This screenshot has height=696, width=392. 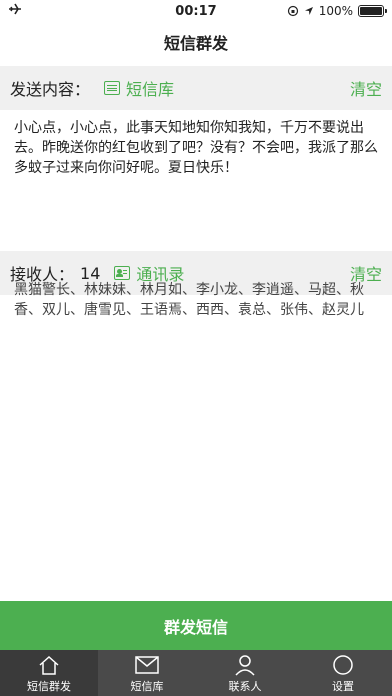 I want to click on contact-card-icon, so click(x=122, y=273).